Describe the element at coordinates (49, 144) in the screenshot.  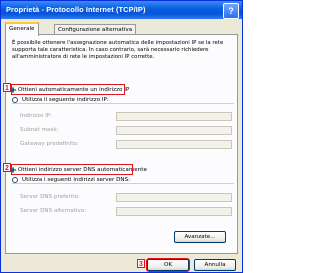
I see `gateway-label: Gateway predefinito:` at that location.